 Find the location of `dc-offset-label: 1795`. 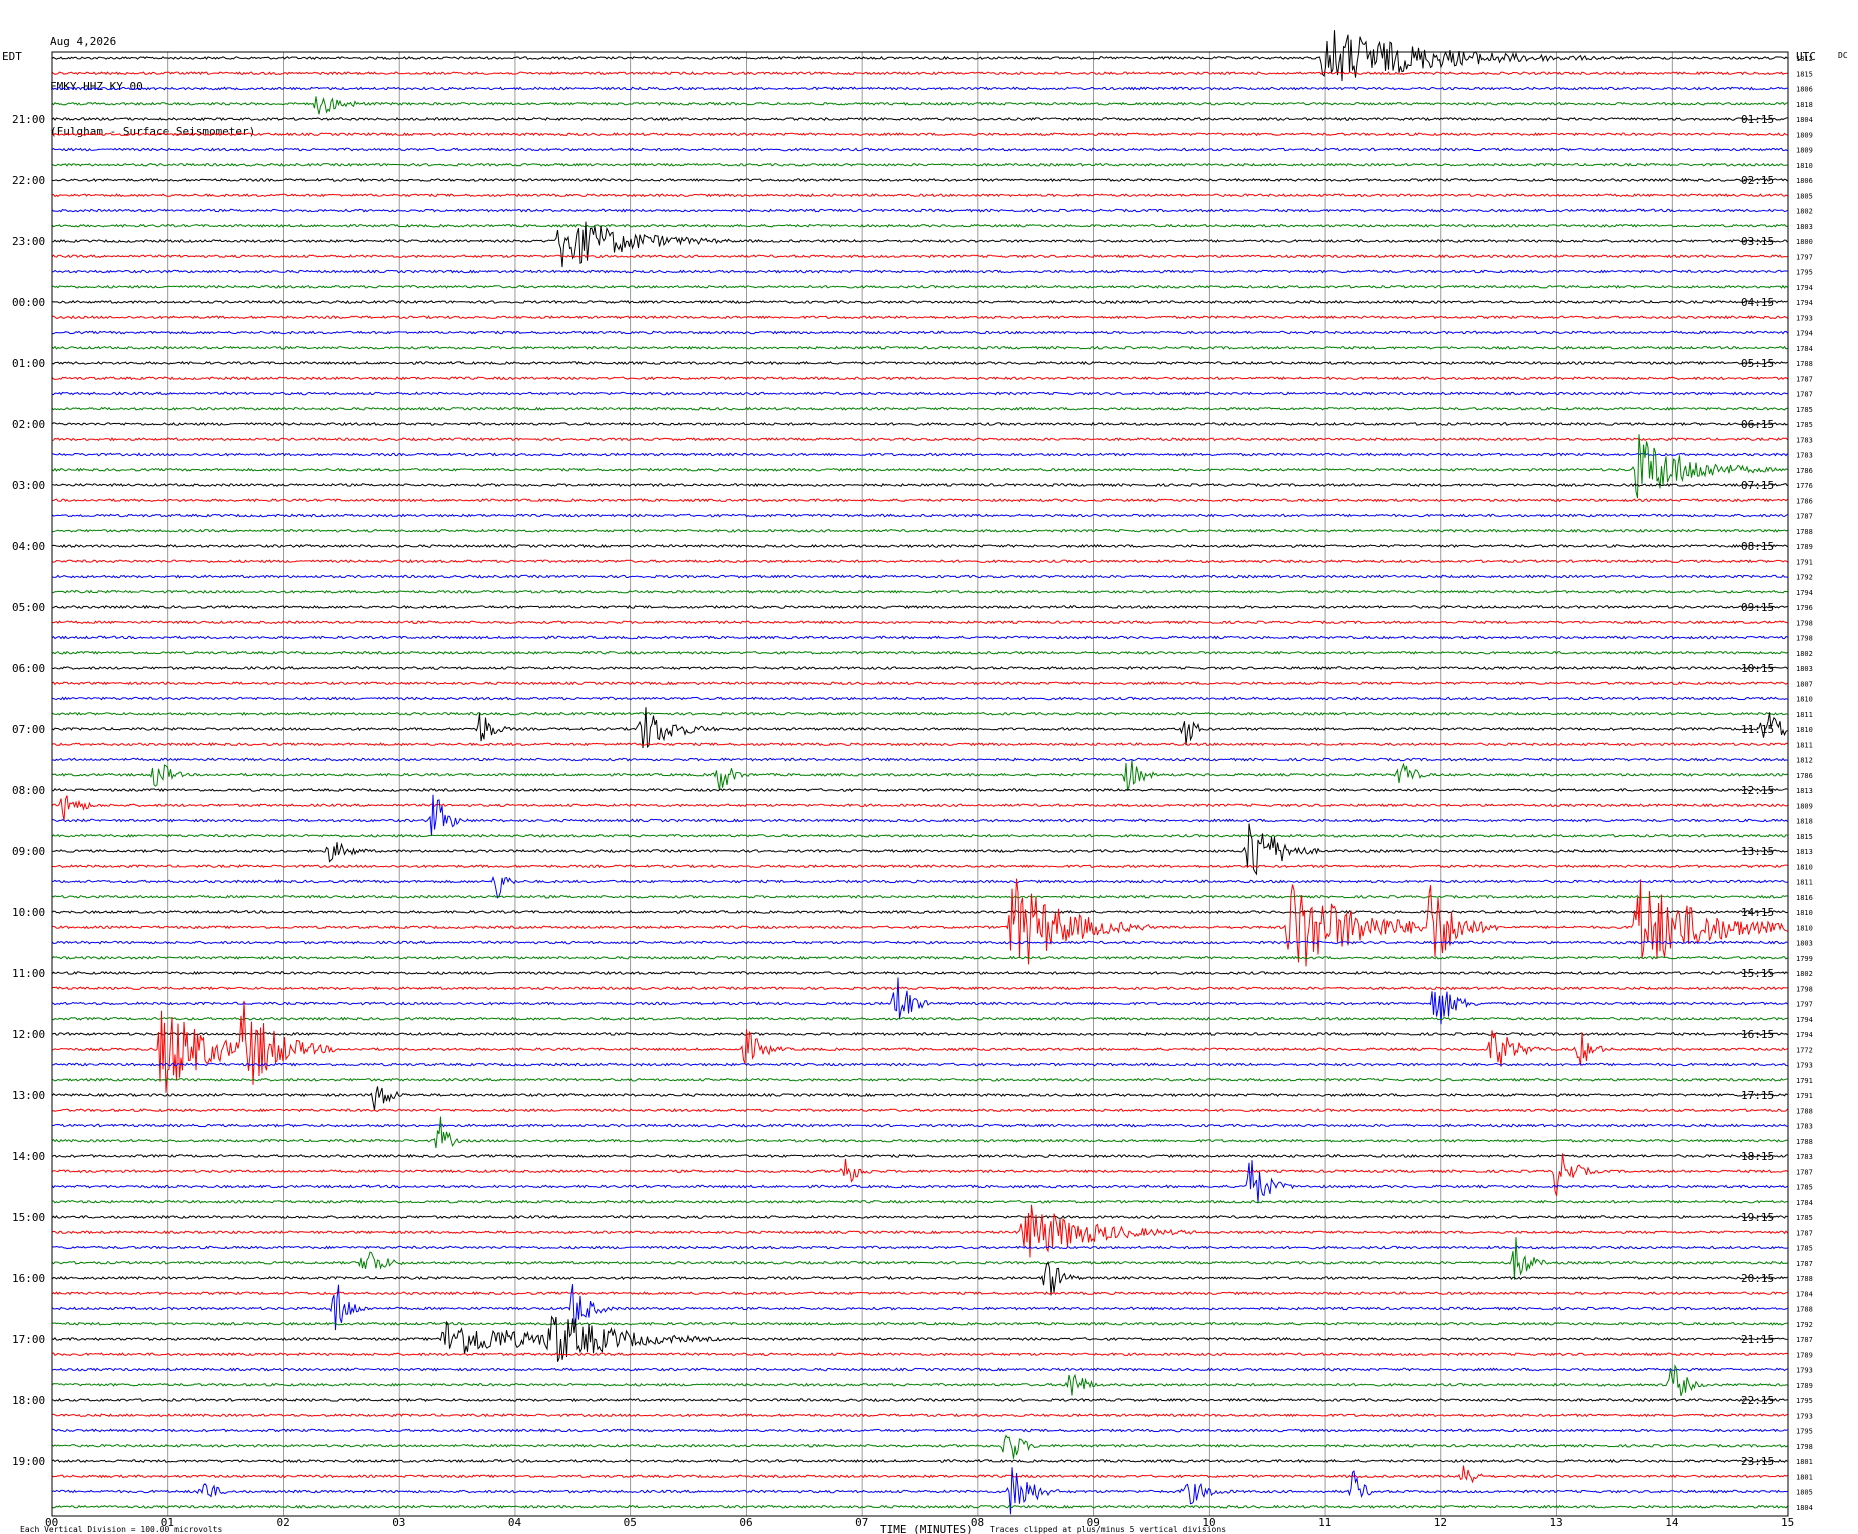

dc-offset-label: 1795 is located at coordinates (1804, 1401).